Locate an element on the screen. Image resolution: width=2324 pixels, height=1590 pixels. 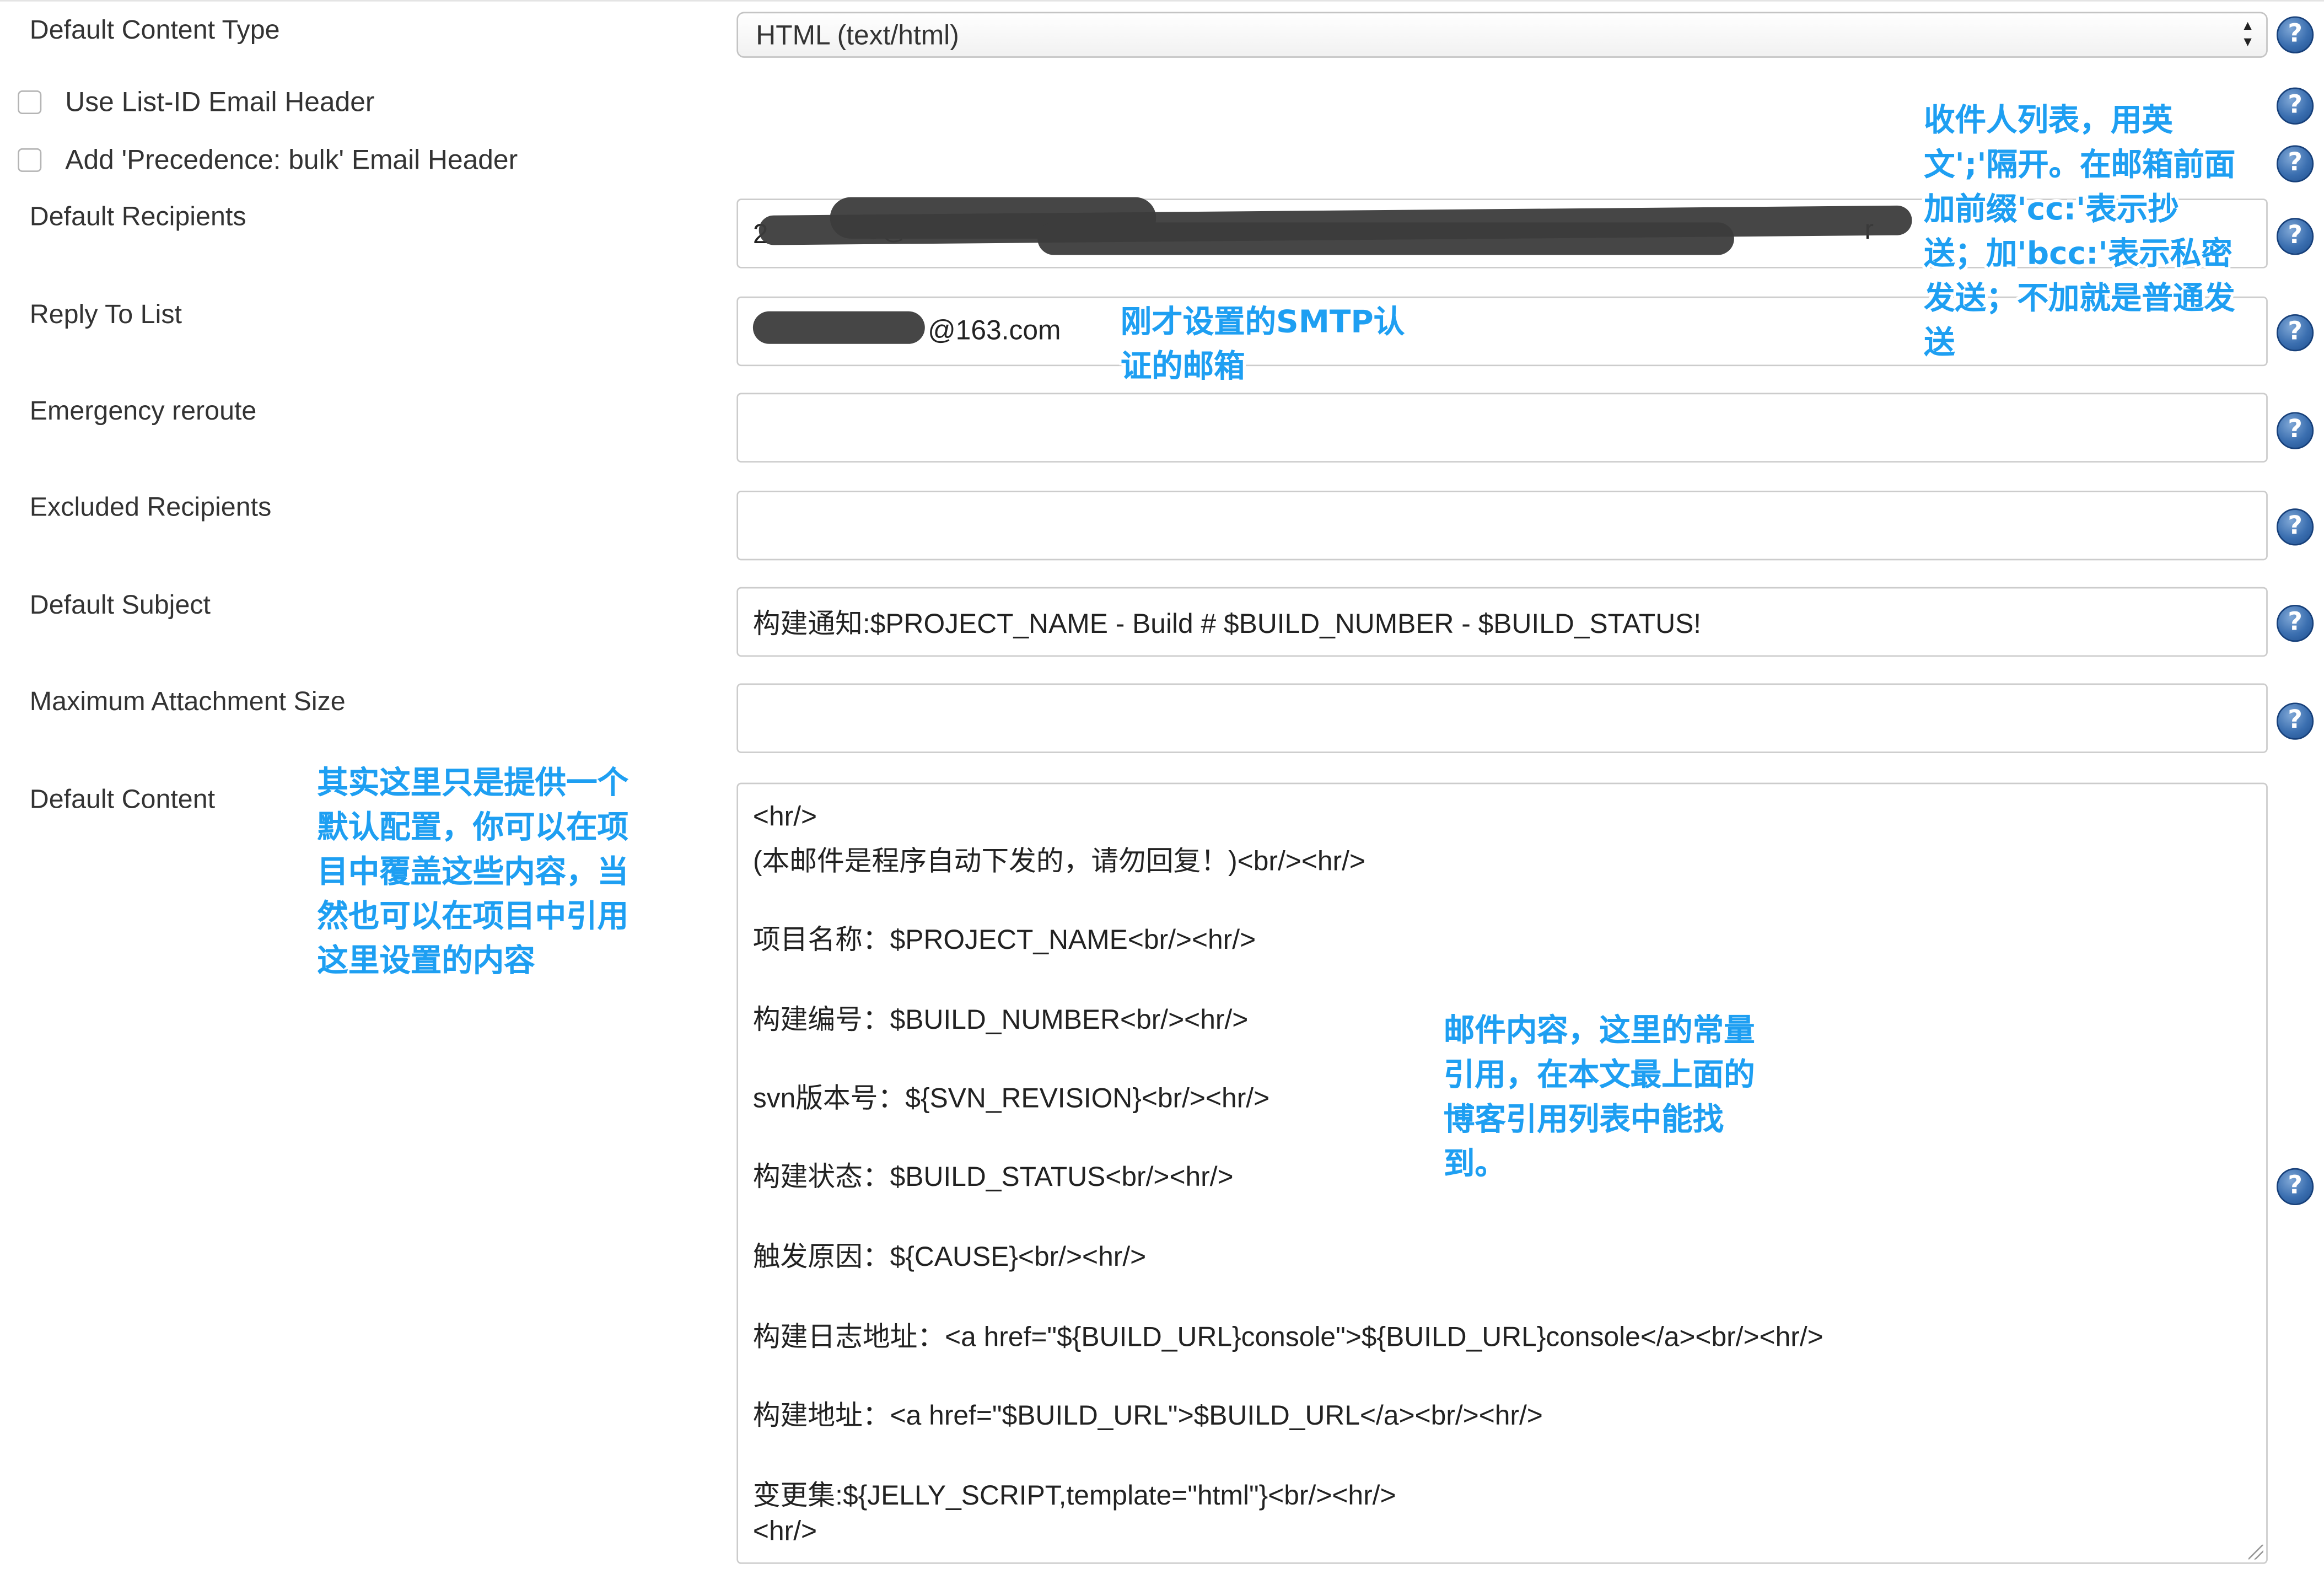
emergency-label: Emergency reroute is located at coordinates (143, 410).